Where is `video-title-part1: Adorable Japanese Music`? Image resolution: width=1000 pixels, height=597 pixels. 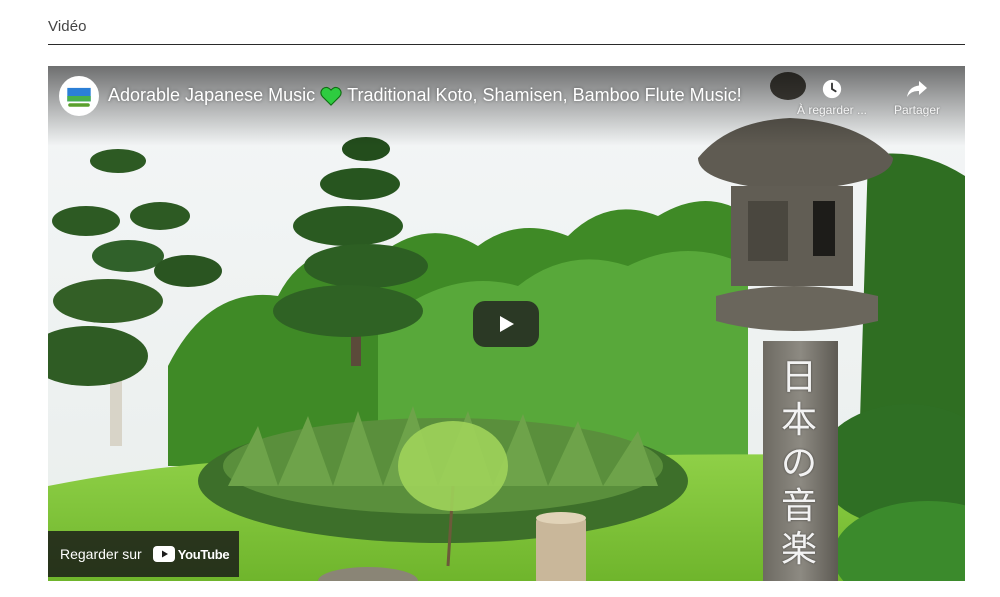 video-title-part1: Adorable Japanese Music is located at coordinates (212, 95).